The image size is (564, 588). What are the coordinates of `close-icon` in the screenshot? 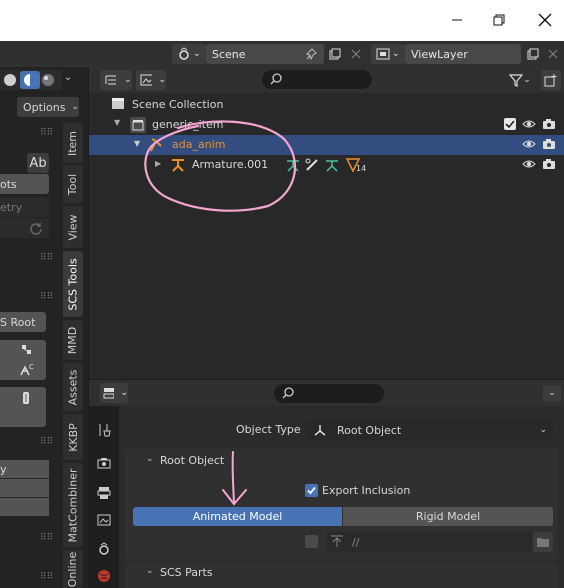 It's located at (545, 20).